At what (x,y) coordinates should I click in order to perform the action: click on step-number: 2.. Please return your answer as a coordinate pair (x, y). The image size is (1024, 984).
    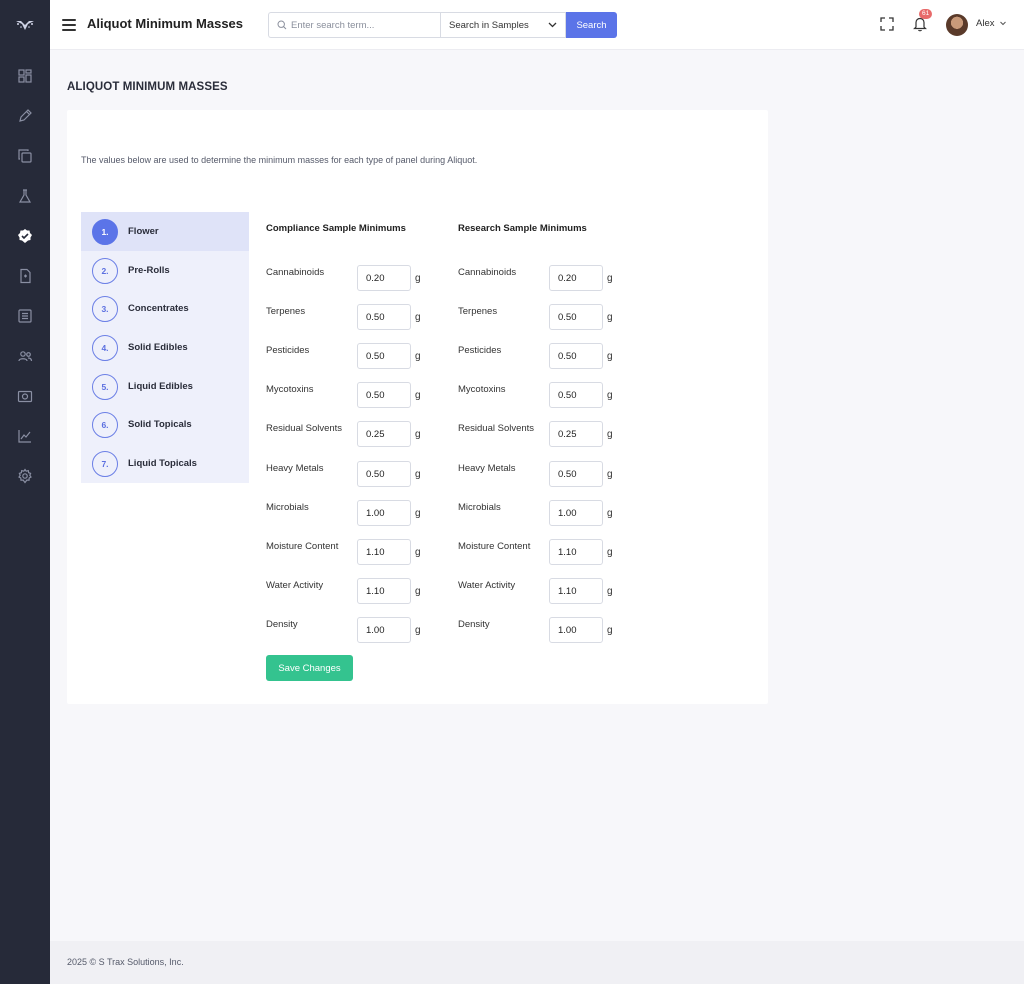
    Looking at the image, I should click on (105, 270).